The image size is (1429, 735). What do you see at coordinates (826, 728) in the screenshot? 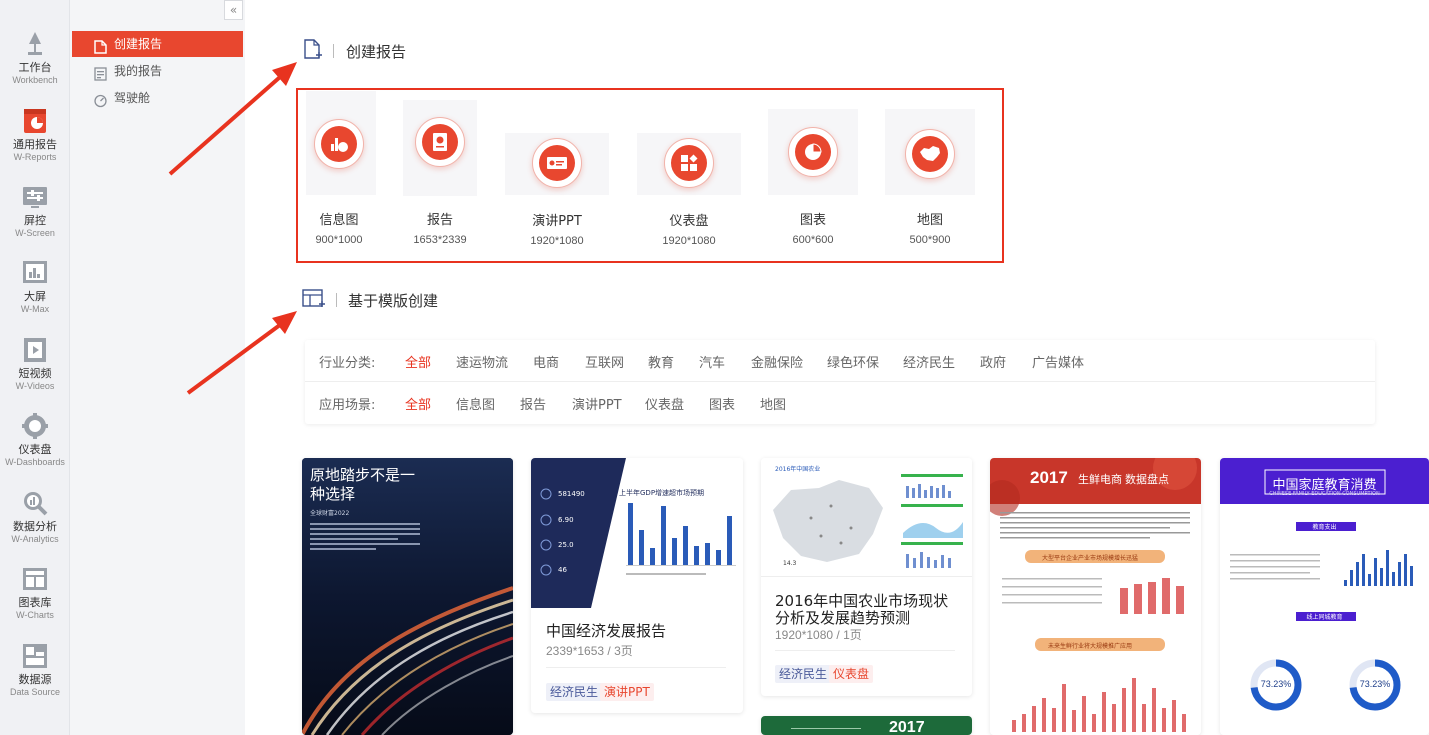
I see `template-6-rule` at bounding box center [826, 728].